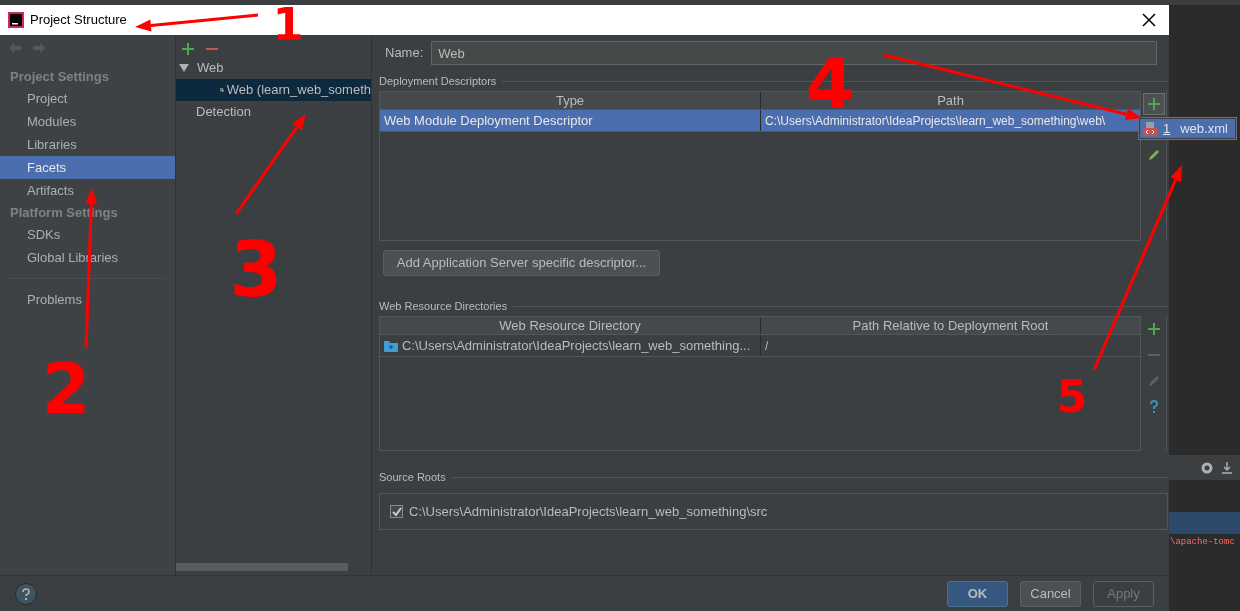 This screenshot has width=1240, height=611. I want to click on annotation-number: 5, so click(1072, 396).